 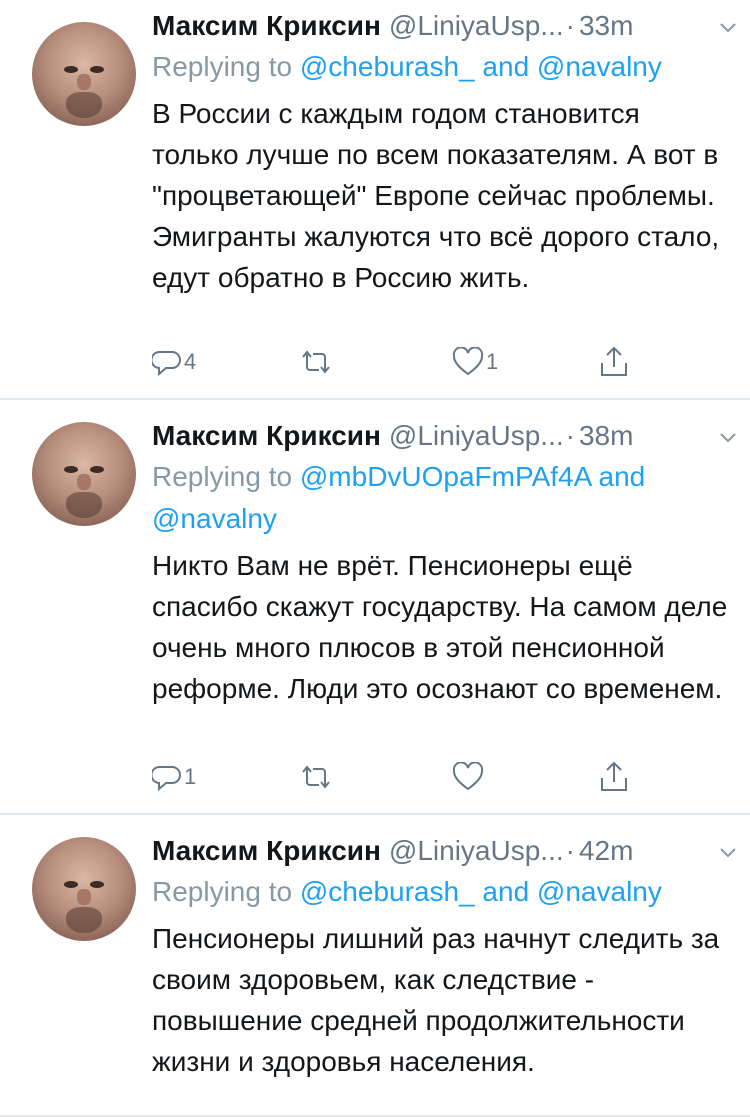 What do you see at coordinates (190, 361) in the screenshot?
I see `reply-count: 4` at bounding box center [190, 361].